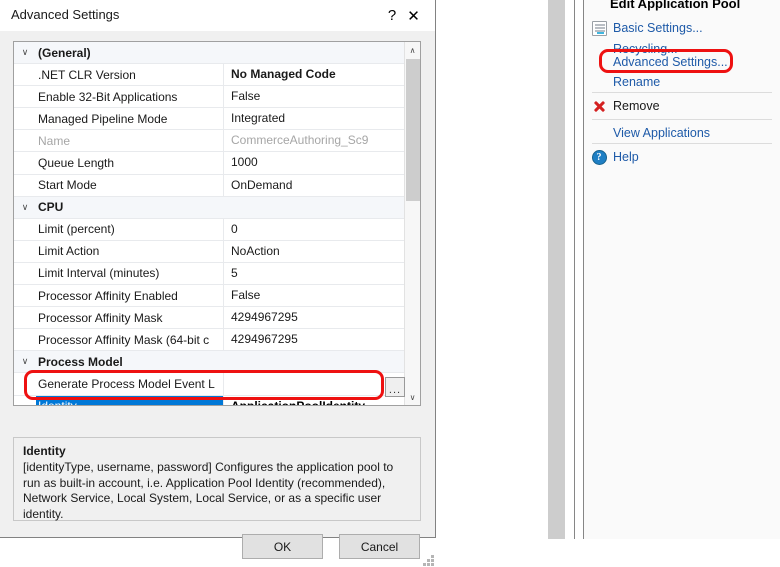 The height and width of the screenshot is (567, 780). I want to click on property-name: Name, so click(54, 140).